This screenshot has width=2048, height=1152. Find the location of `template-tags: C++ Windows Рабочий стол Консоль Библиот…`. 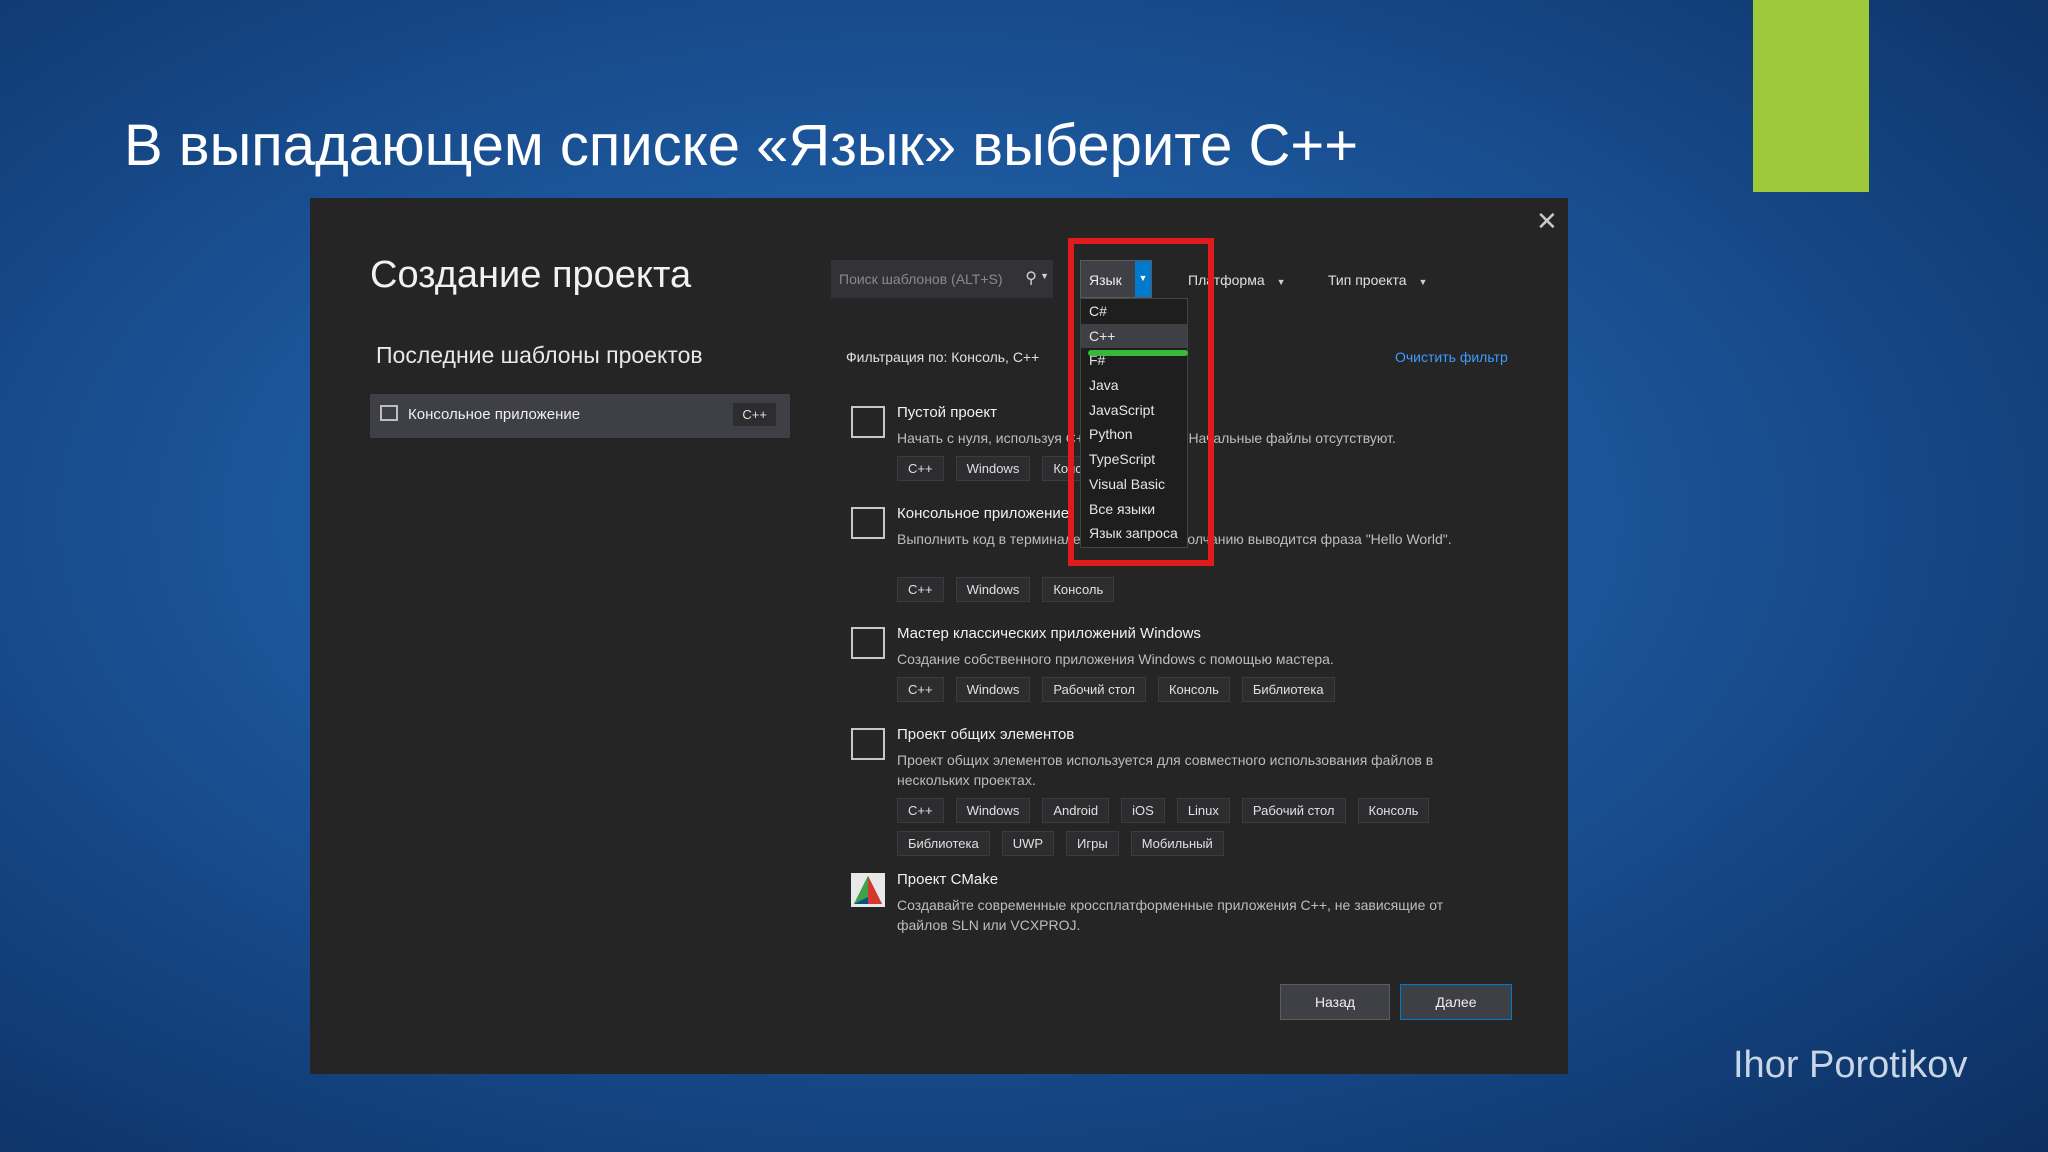

template-tags: C++ Windows Рабочий стол Консоль Библиот… is located at coordinates (1197, 689).